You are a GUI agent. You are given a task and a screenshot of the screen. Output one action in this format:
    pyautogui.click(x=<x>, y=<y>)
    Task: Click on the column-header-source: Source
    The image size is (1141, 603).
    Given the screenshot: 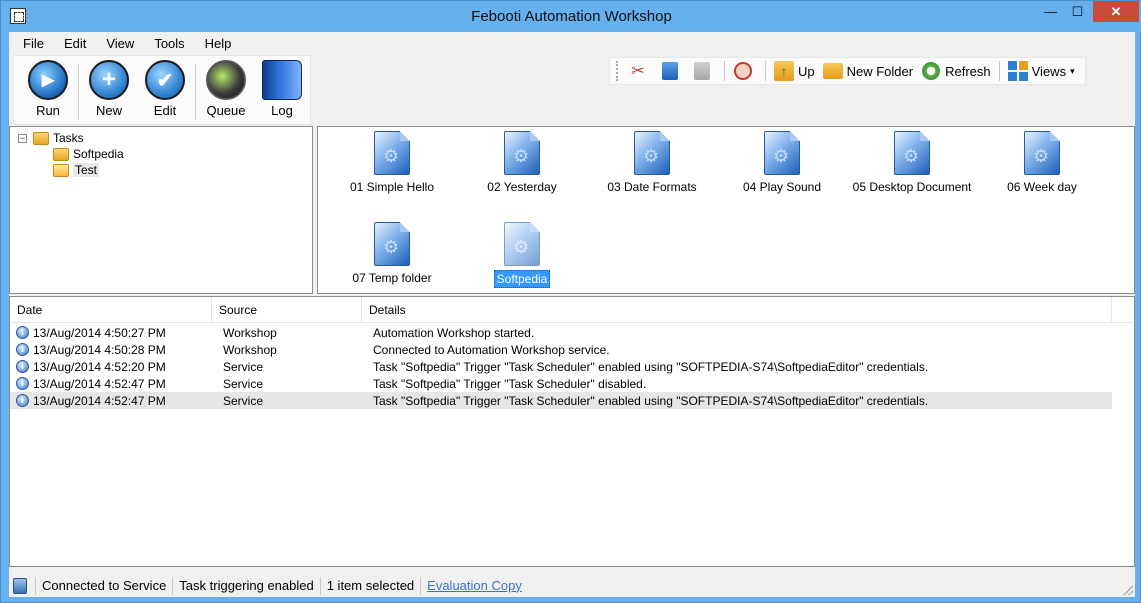 What is the action you would take?
    pyautogui.click(x=287, y=310)
    